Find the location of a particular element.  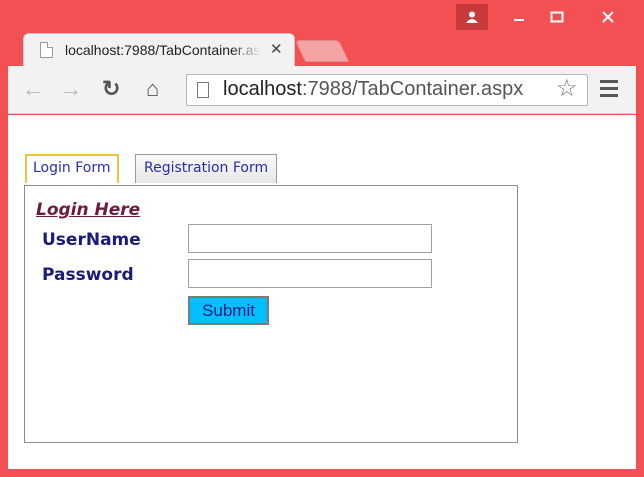

password-input is located at coordinates (310, 273).